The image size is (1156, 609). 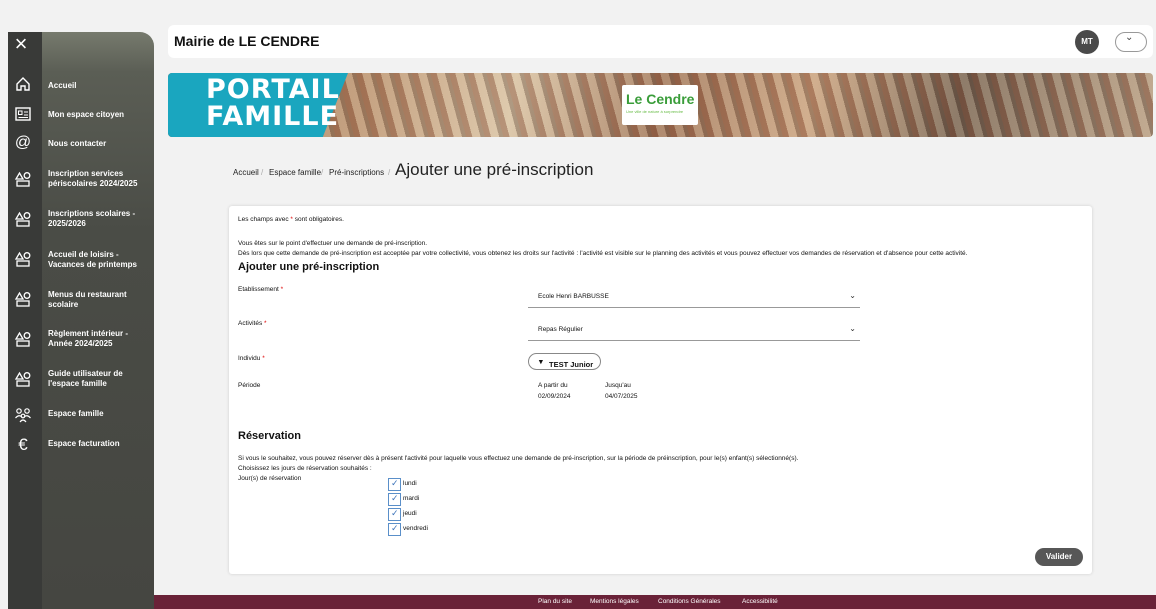 I want to click on sidebar-item-reglement-interieur: Règlement intérieur - Année 2024/2025, so click(x=100, y=339).